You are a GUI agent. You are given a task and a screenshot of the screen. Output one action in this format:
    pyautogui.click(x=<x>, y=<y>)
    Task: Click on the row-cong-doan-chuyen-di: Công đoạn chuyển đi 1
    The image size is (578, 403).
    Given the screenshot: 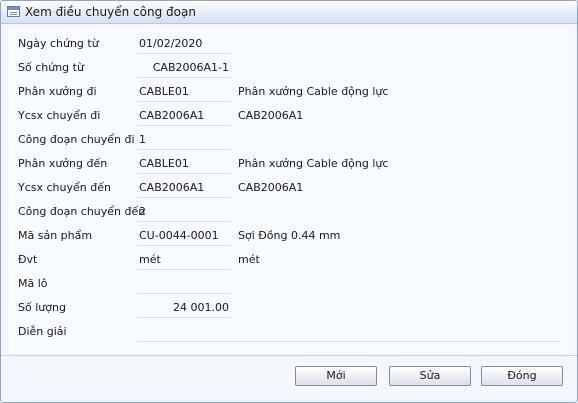 What is the action you would take?
    pyautogui.click(x=289, y=140)
    